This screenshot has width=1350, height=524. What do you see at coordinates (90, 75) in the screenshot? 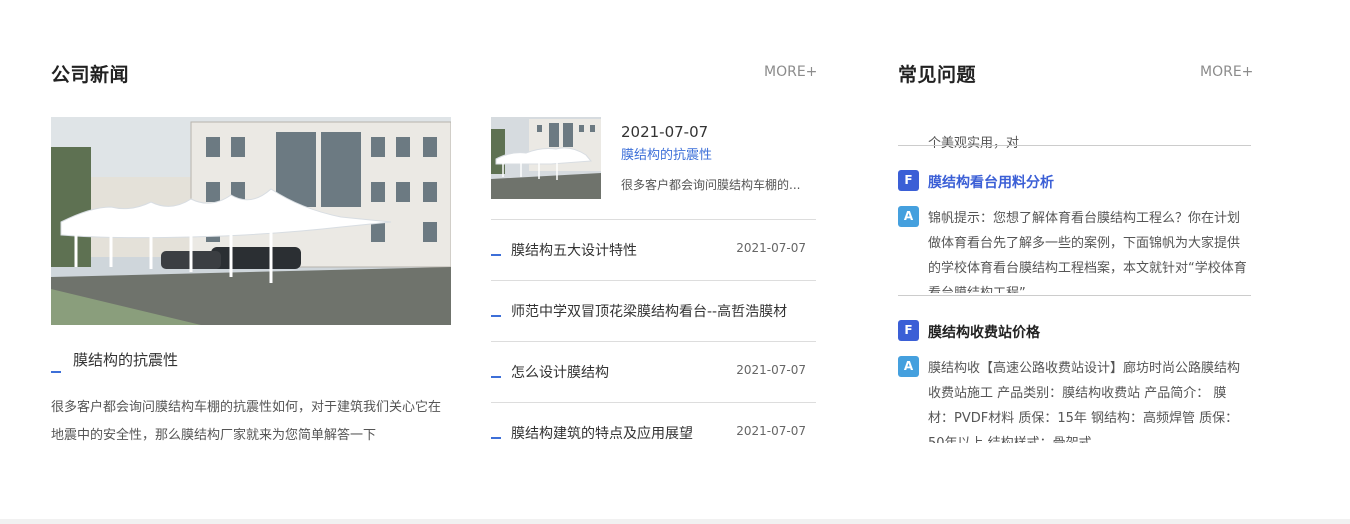
I see `news-section-title: 公司新闻` at bounding box center [90, 75].